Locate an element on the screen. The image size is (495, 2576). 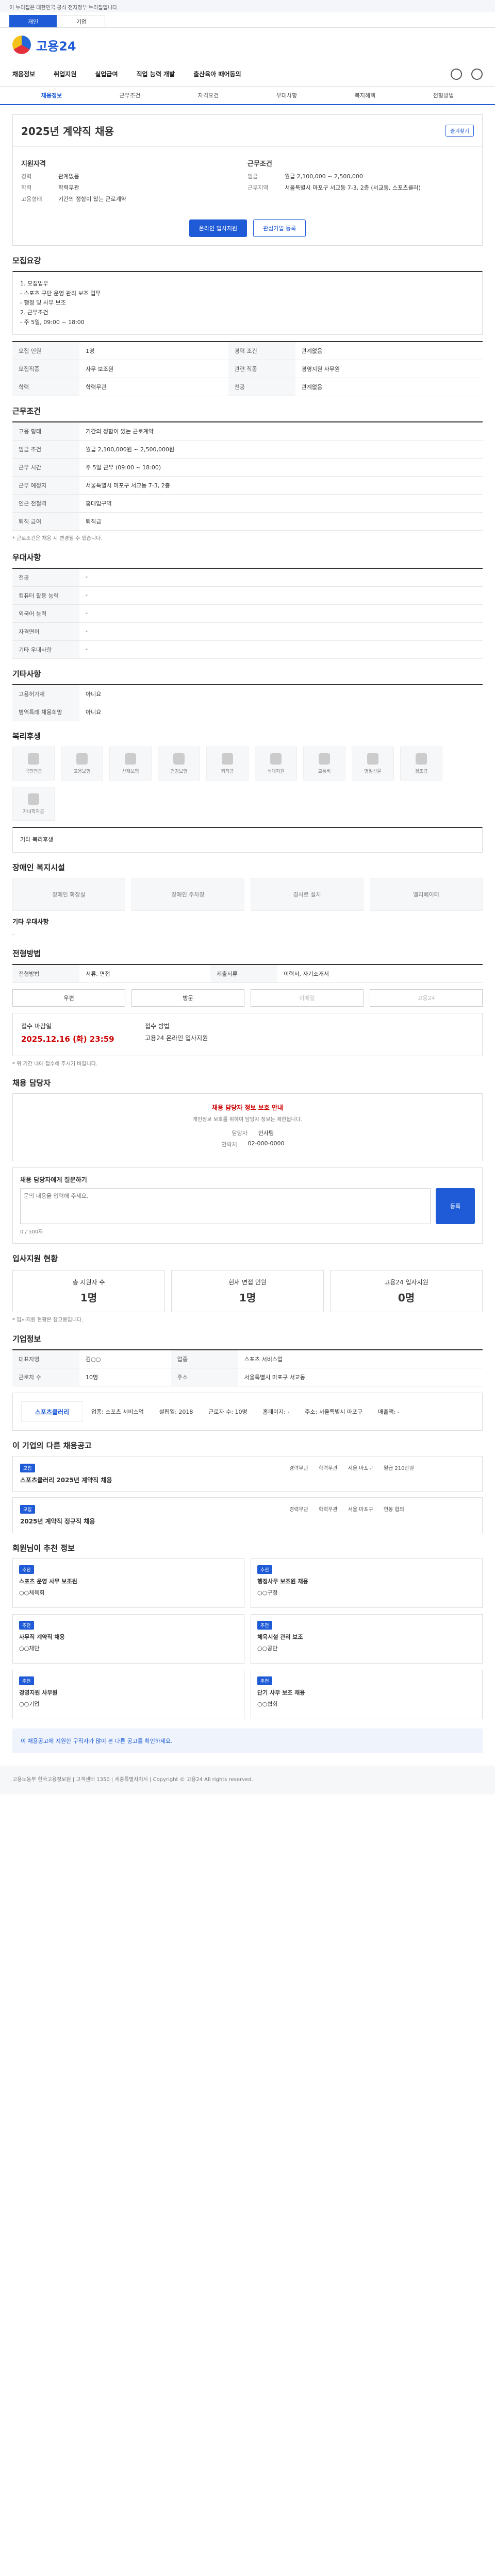
table-row: 전공 - is located at coordinates (247, 577).